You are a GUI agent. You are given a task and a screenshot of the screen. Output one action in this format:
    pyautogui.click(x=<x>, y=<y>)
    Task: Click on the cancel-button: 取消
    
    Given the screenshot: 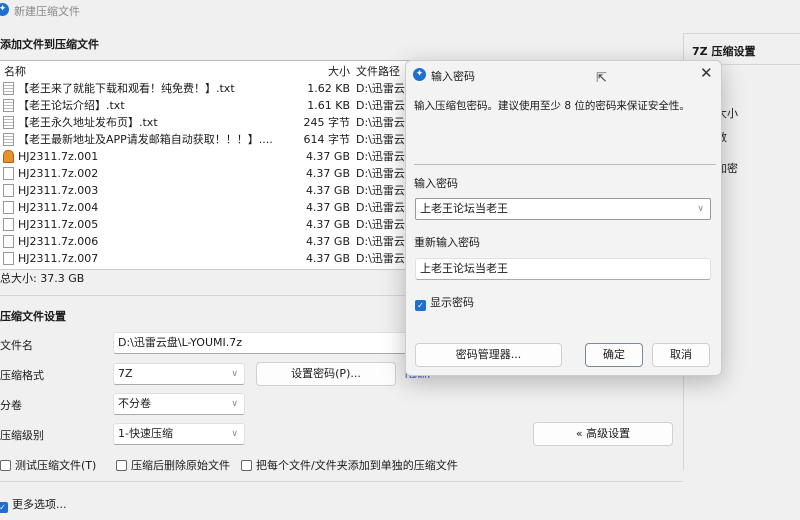 What is the action you would take?
    pyautogui.click(x=681, y=355)
    